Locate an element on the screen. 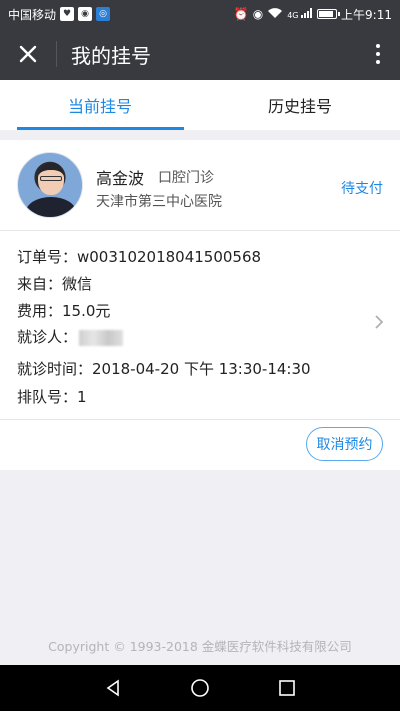  queue-number: 排队号：1 is located at coordinates (52, 397).